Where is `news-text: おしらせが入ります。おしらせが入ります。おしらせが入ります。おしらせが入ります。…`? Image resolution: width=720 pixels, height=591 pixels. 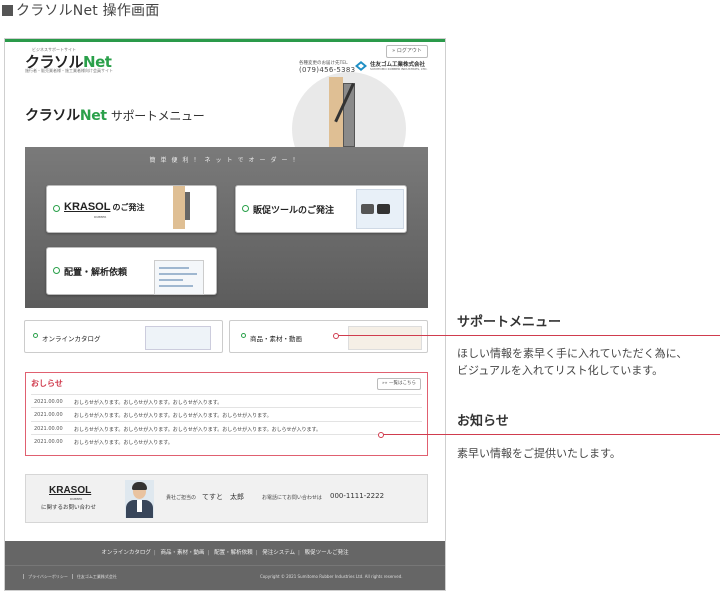
news-text: おしらせが入ります。おしらせが入ります。おしらせが入ります。おしらせが入ります。… is located at coordinates (198, 430).